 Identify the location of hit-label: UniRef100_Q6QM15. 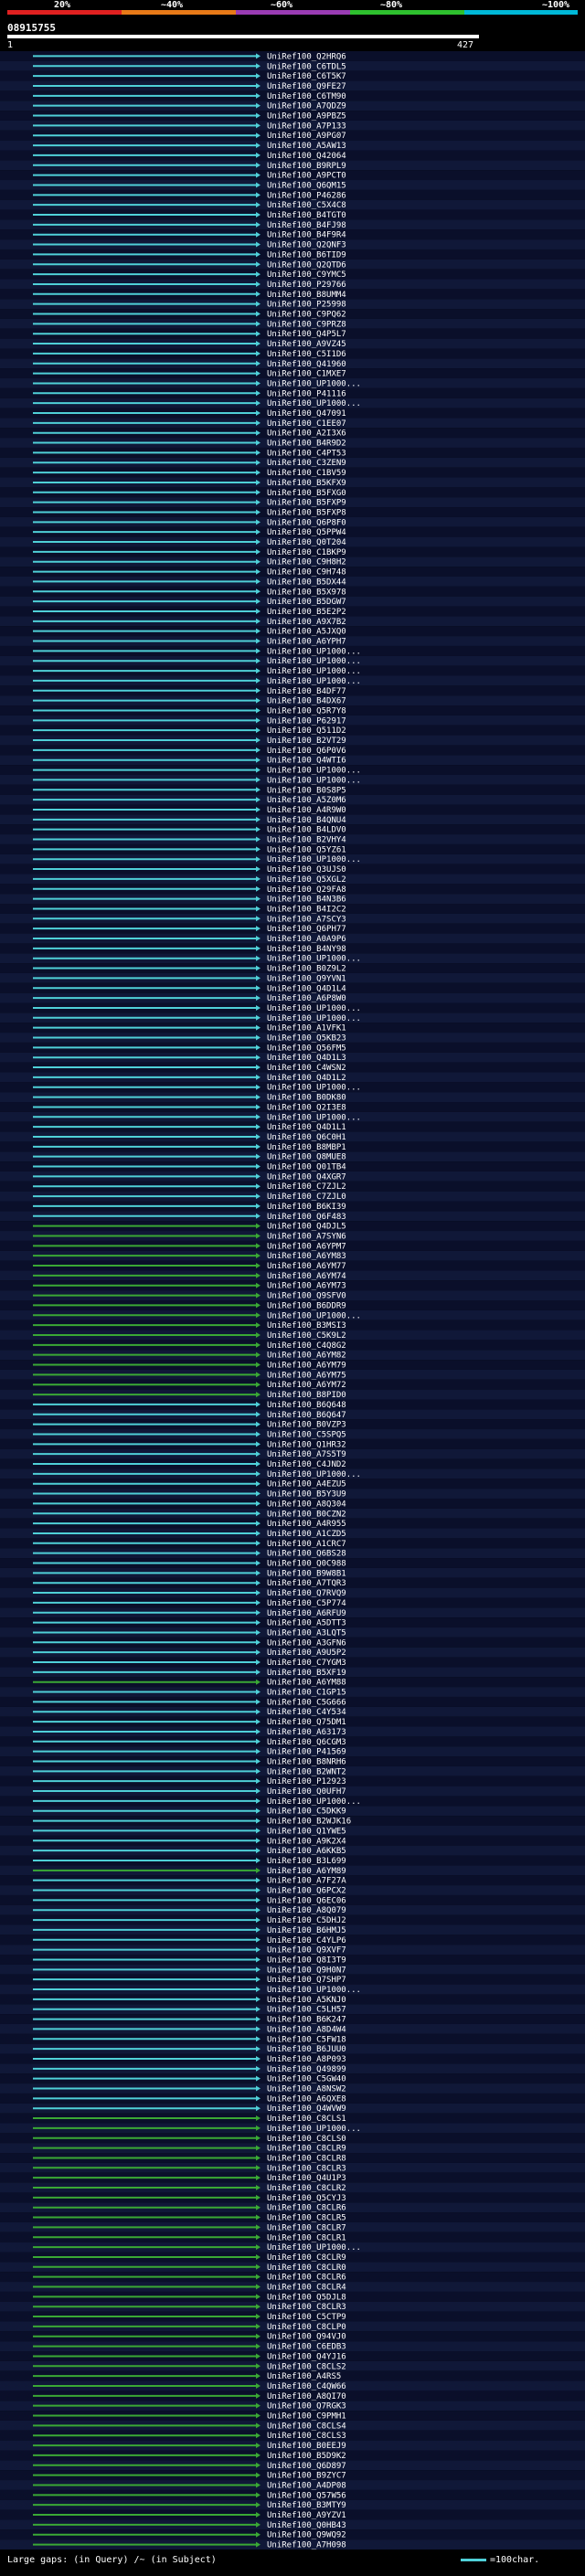
(307, 185).